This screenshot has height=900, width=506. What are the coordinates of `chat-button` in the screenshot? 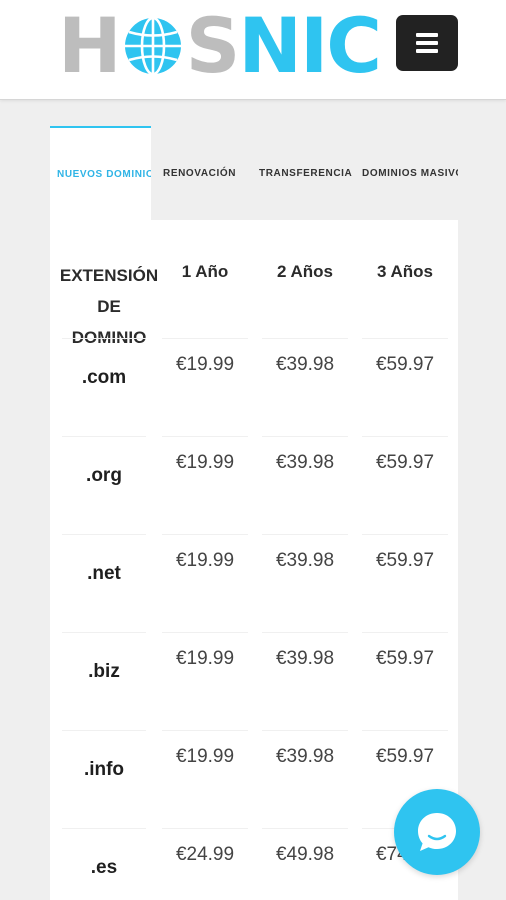 It's located at (437, 832).